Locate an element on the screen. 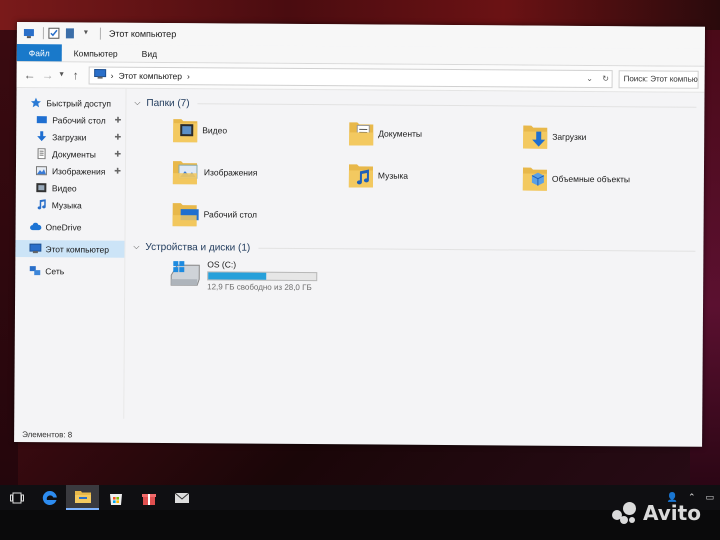 The height and width of the screenshot is (540, 720). star-icon is located at coordinates (35, 102).